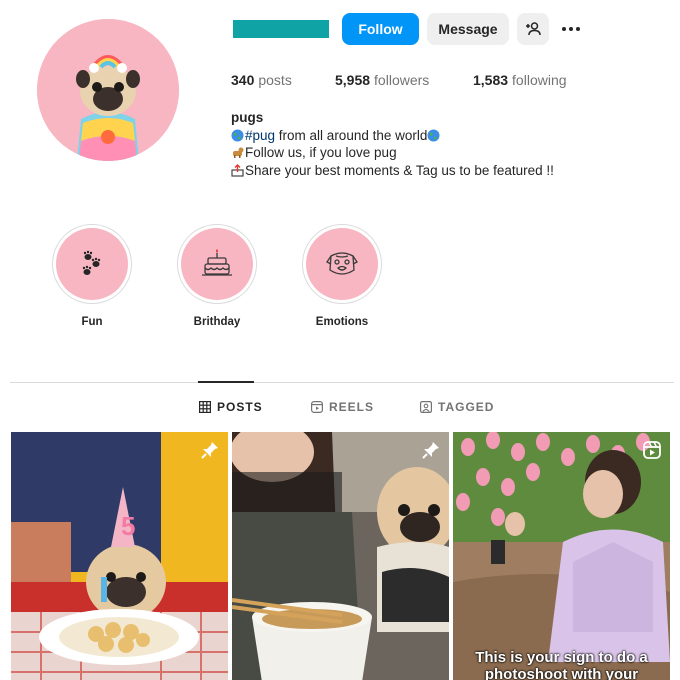 This screenshot has width=680, height=680. I want to click on post-image-birthday-pug: 5, so click(119, 556).